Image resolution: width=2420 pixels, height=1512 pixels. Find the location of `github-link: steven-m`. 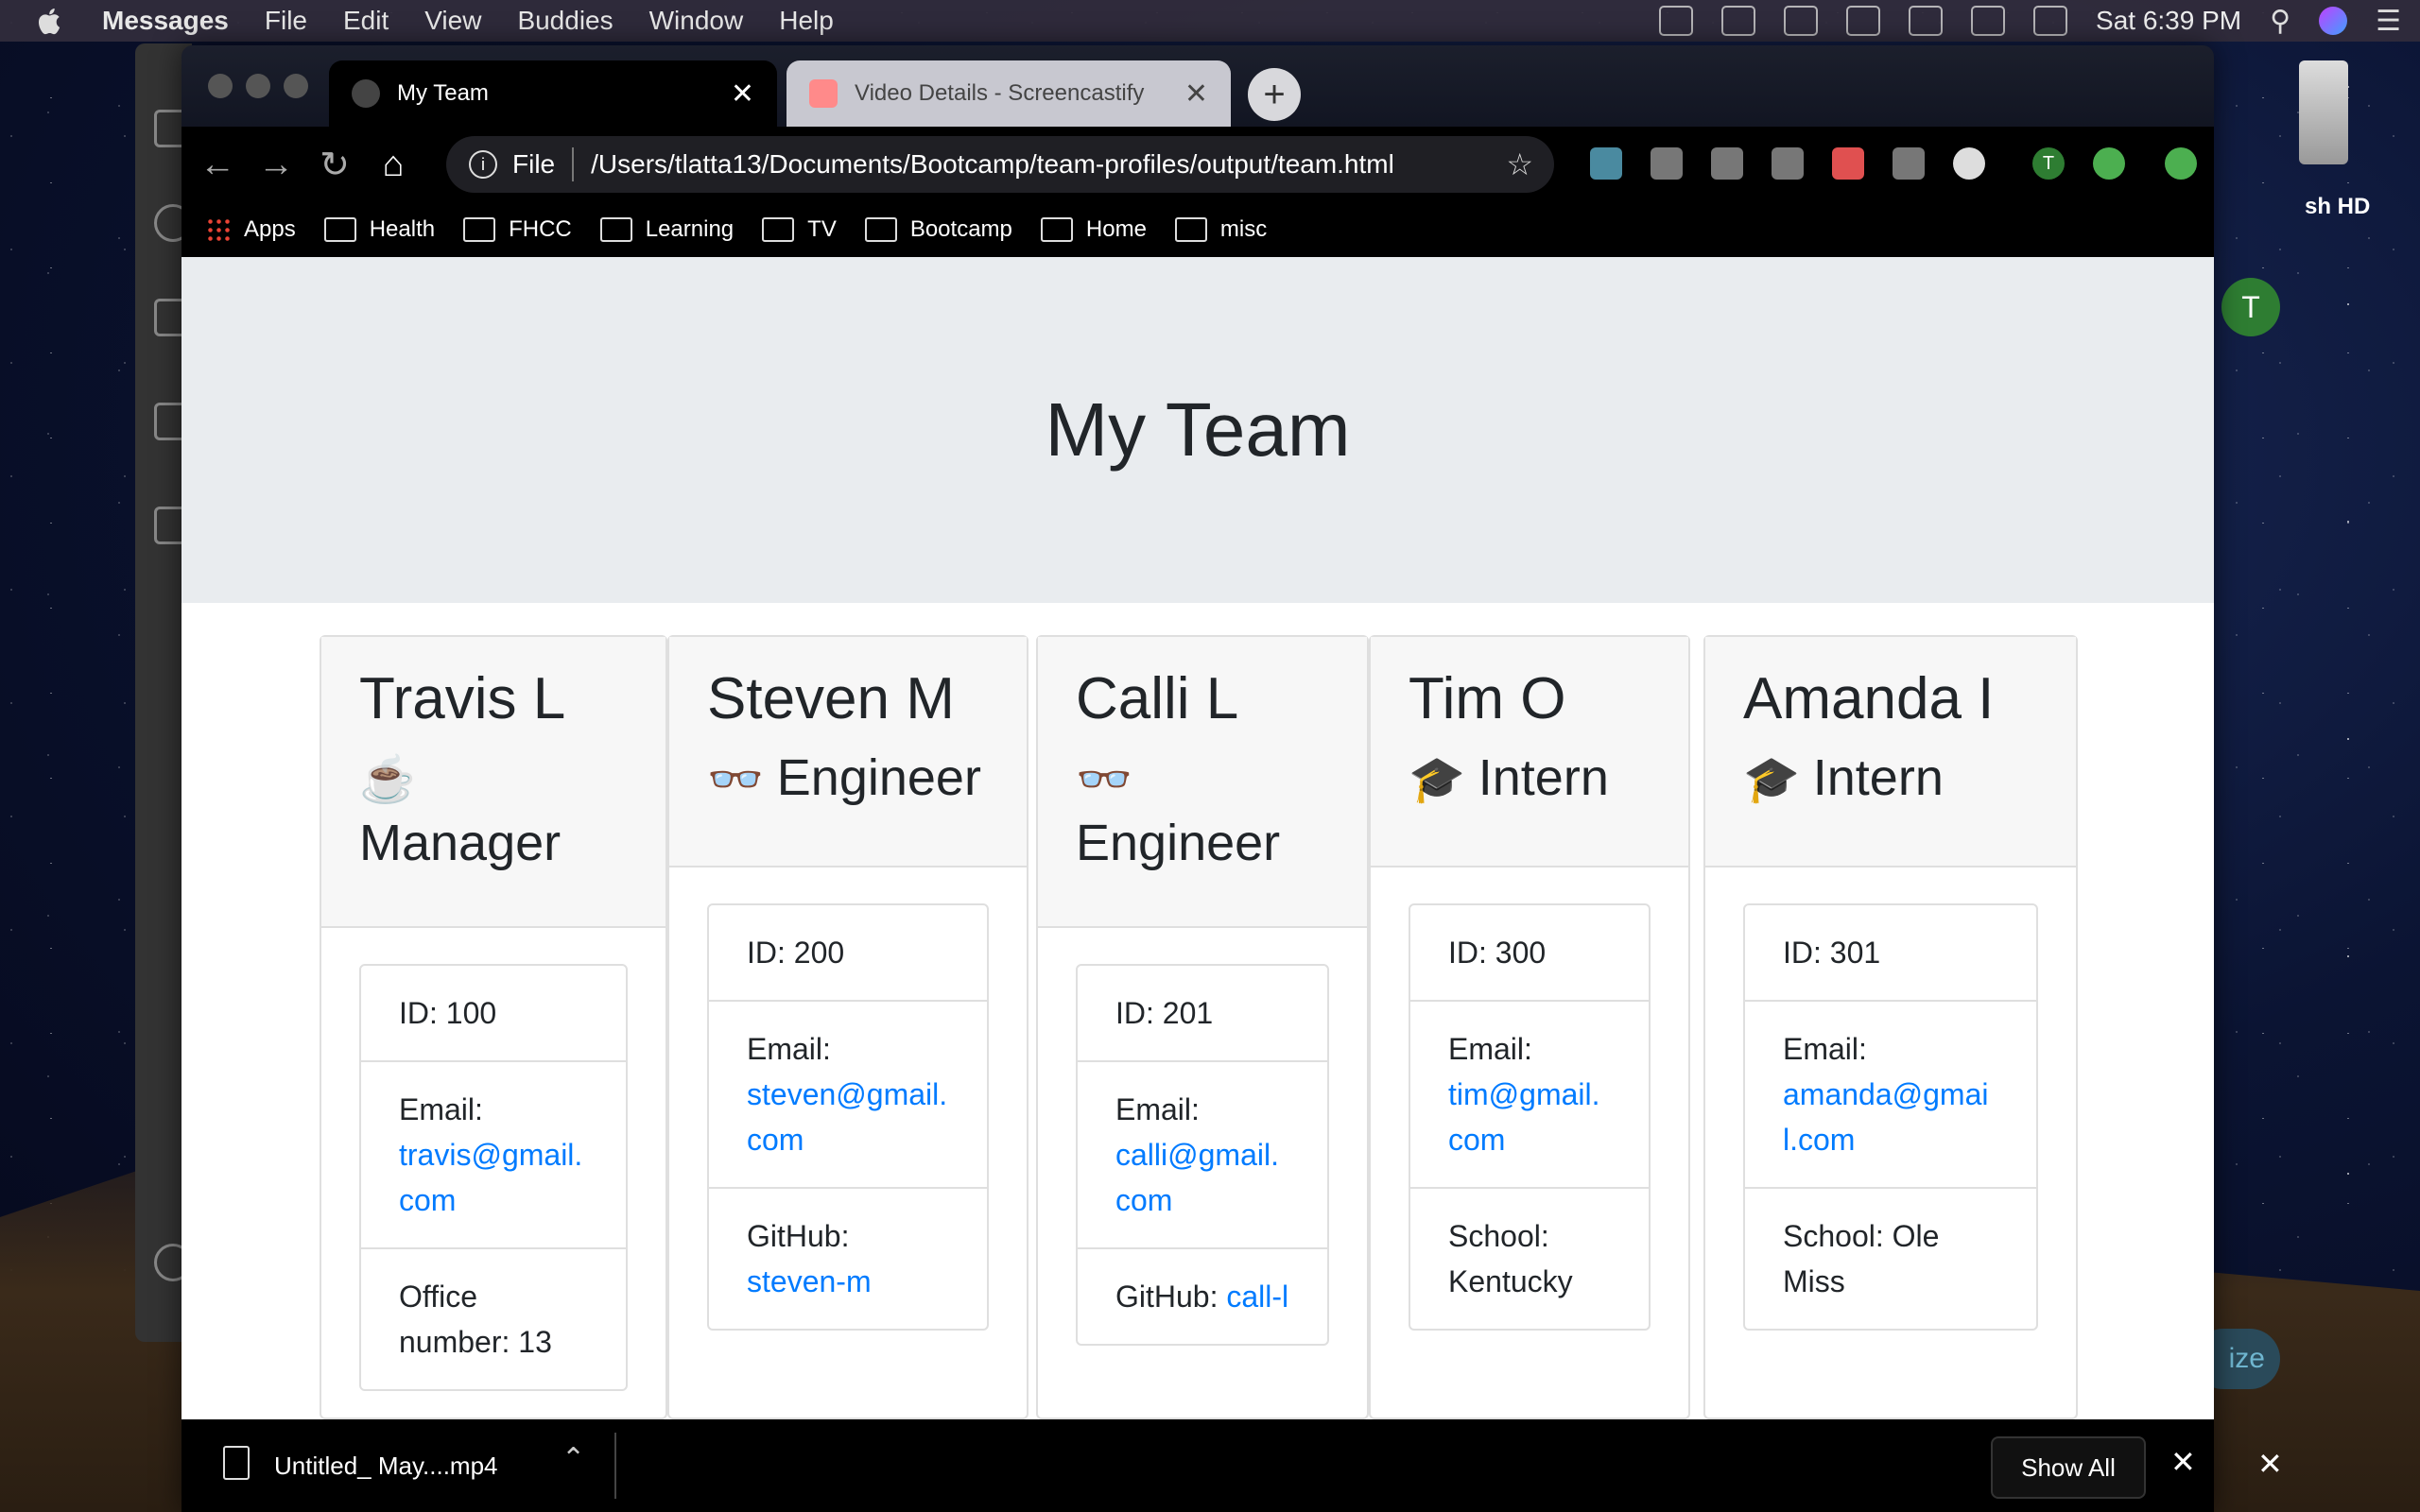

github-link: steven-m is located at coordinates (810, 1281).